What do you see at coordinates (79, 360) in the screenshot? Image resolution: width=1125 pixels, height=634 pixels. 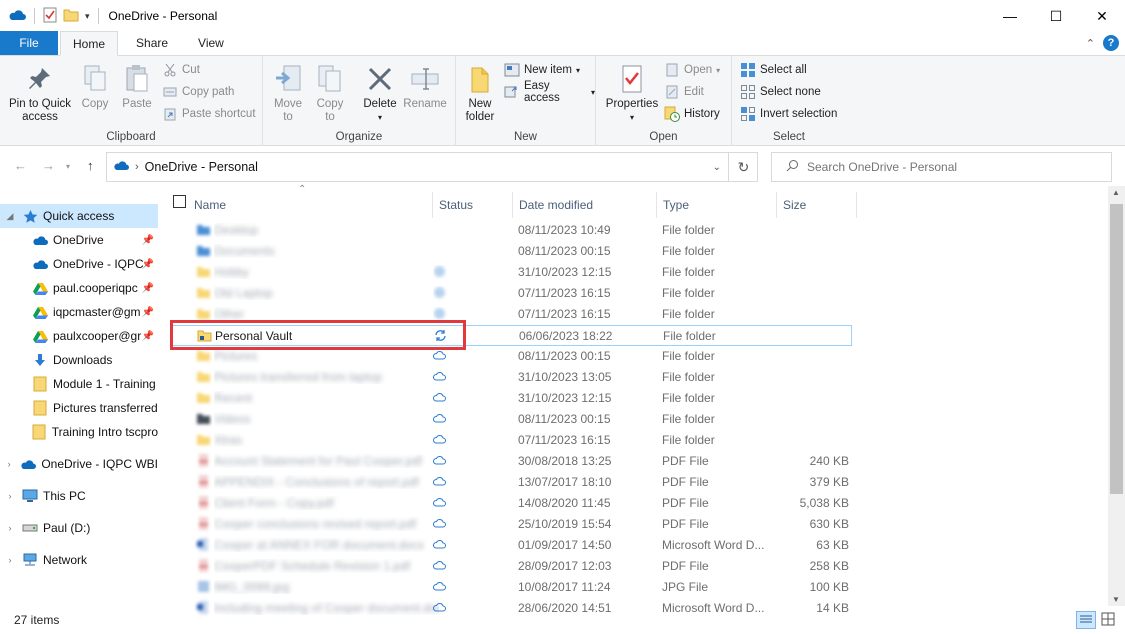 I see `sidebar-item-5: Downloads` at bounding box center [79, 360].